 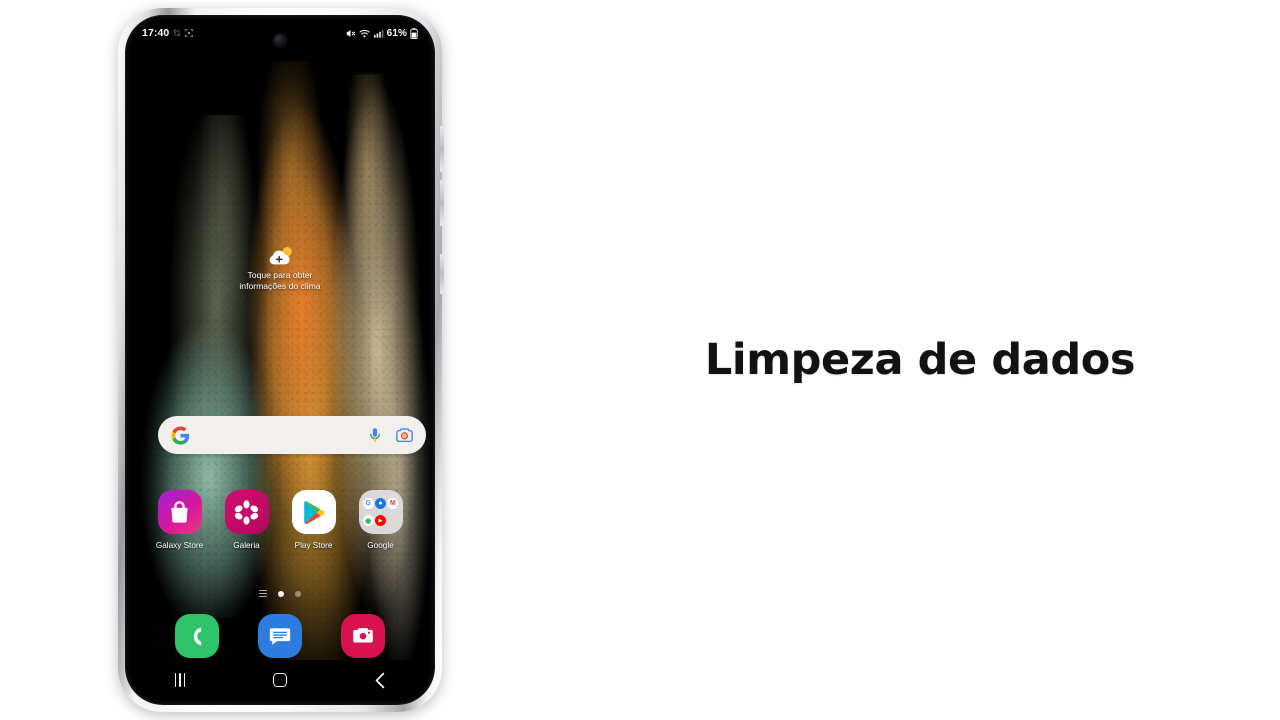 I want to click on folder-app-maps: ◉, so click(x=368, y=521).